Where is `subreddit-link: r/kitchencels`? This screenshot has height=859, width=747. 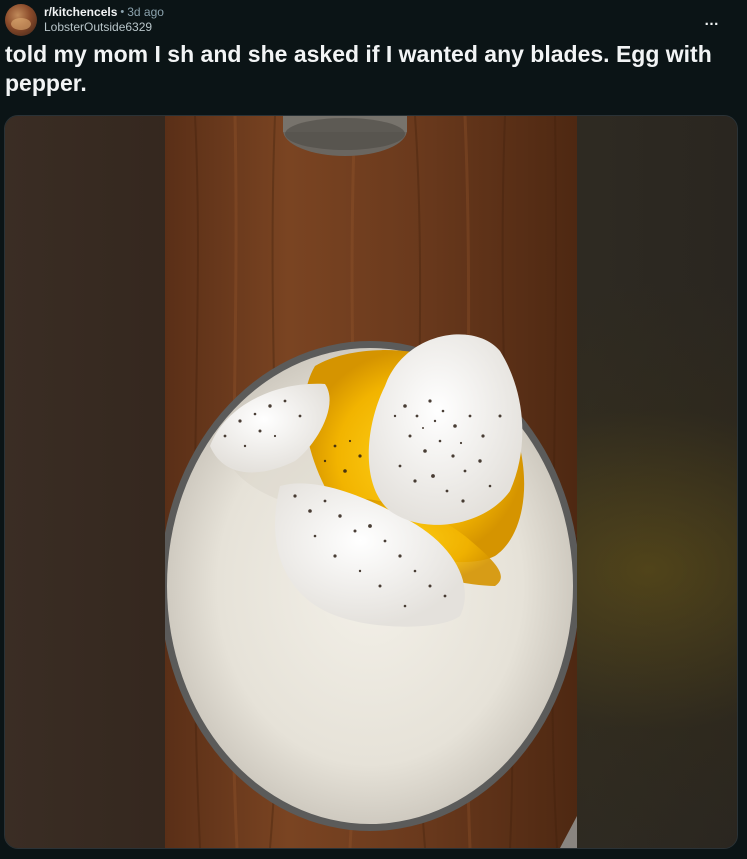 subreddit-link: r/kitchencels is located at coordinates (80, 12).